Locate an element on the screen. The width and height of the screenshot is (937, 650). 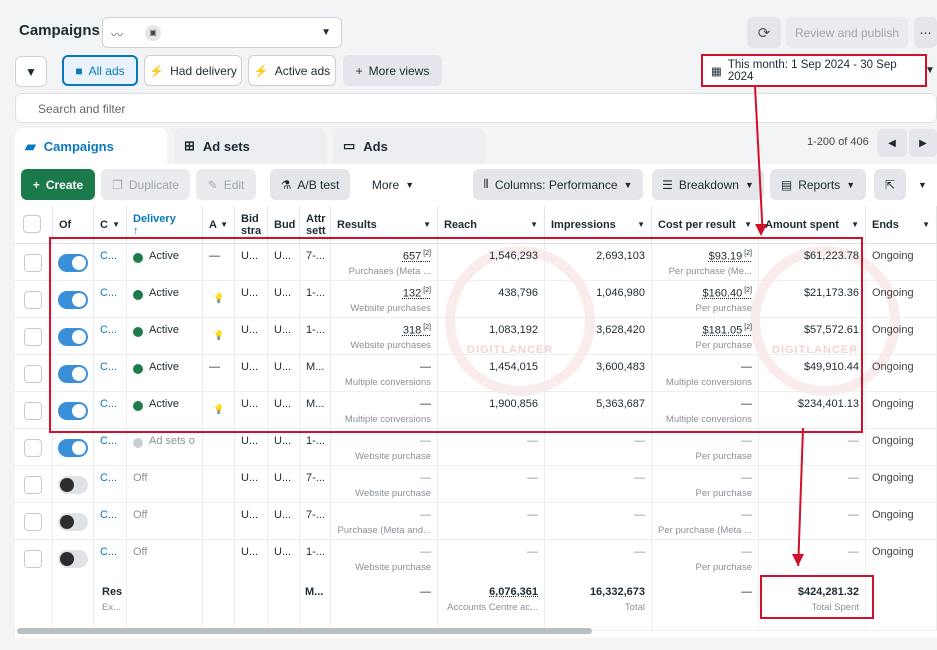
refresh-button: ⟳ is located at coordinates (764, 32).